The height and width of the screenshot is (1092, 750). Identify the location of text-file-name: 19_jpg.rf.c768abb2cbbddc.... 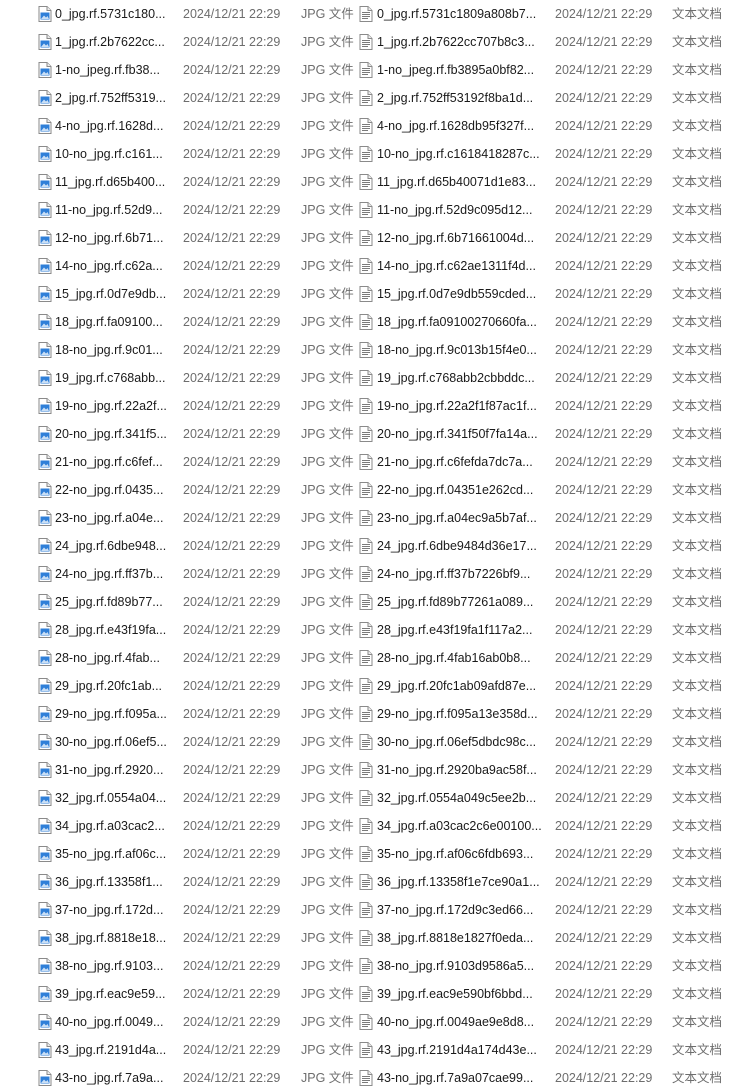
(460, 378).